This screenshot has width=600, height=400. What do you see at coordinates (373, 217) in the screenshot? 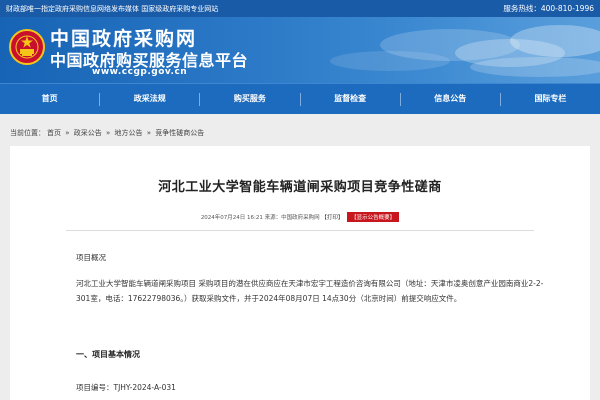
I see `show-summary-button: 【显示公告概要】` at bounding box center [373, 217].